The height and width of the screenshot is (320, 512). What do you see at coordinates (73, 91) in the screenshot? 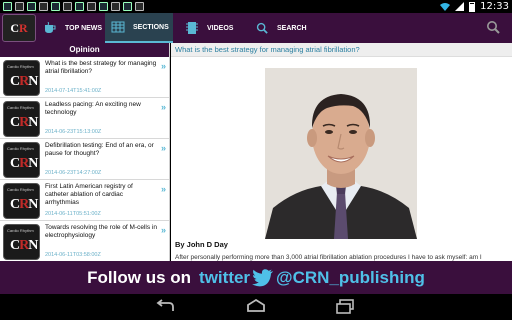
I see `list-item-date: 2014-07-14T15:41:00Z` at bounding box center [73, 91].